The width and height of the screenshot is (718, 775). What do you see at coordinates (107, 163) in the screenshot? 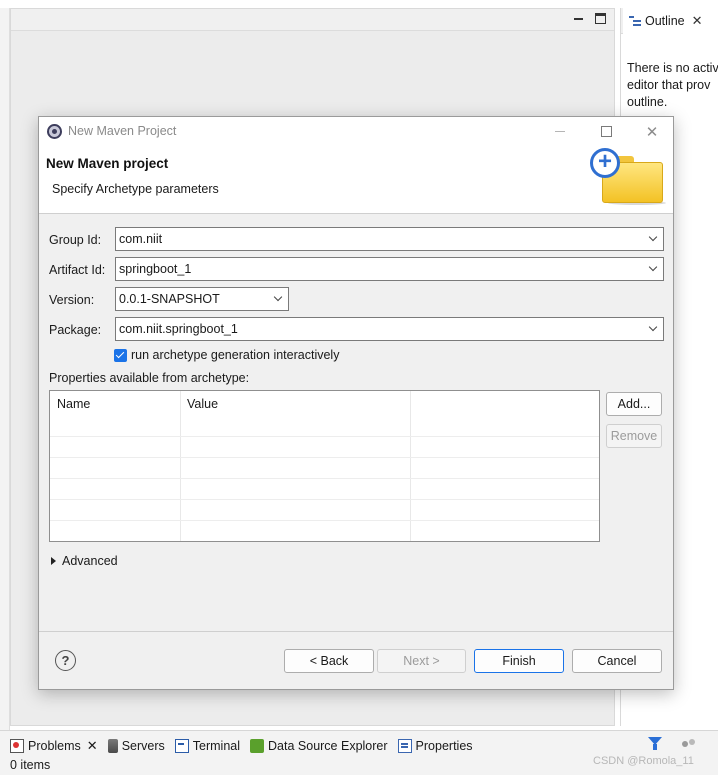
I see `wizard-title: New Maven project` at bounding box center [107, 163].